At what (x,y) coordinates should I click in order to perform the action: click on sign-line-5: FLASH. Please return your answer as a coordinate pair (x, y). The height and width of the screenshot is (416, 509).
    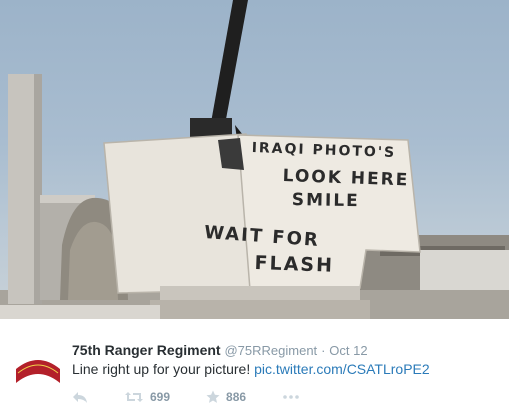
    Looking at the image, I should click on (294, 264).